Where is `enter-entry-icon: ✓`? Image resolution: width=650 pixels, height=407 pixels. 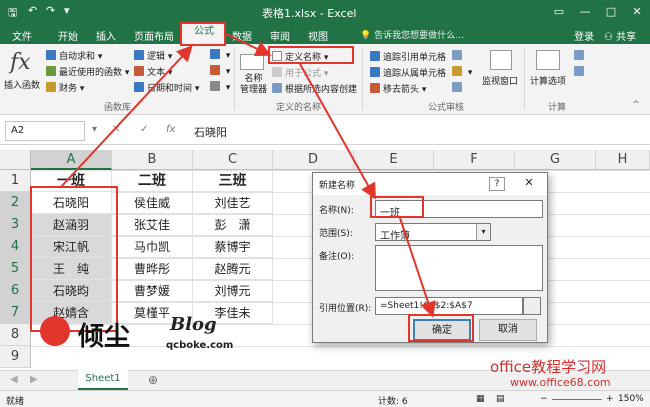
enter-entry-icon: ✓ is located at coordinates (144, 129).